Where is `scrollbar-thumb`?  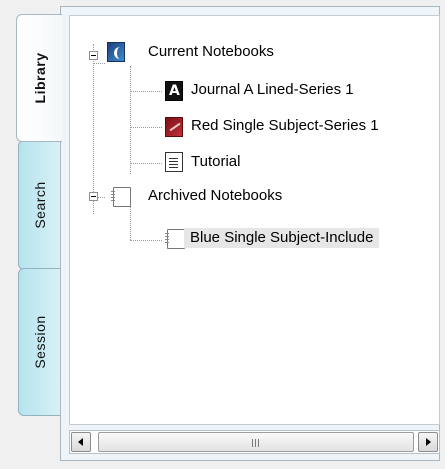 scrollbar-thumb is located at coordinates (256, 442).